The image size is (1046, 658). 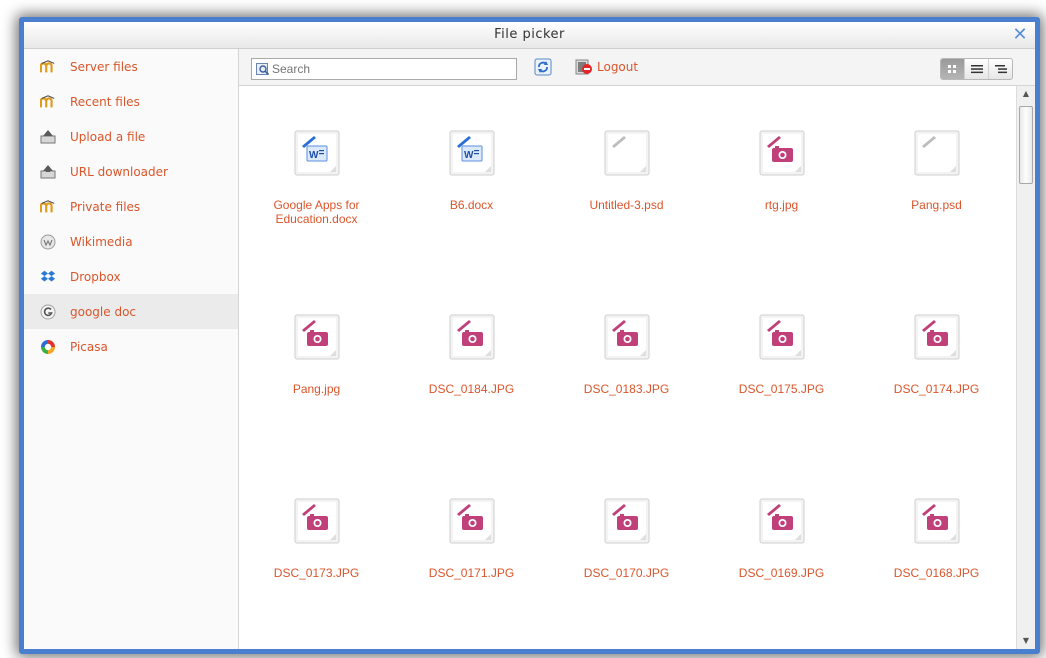 I want to click on sidebar-item: google doc, so click(x=131, y=311).